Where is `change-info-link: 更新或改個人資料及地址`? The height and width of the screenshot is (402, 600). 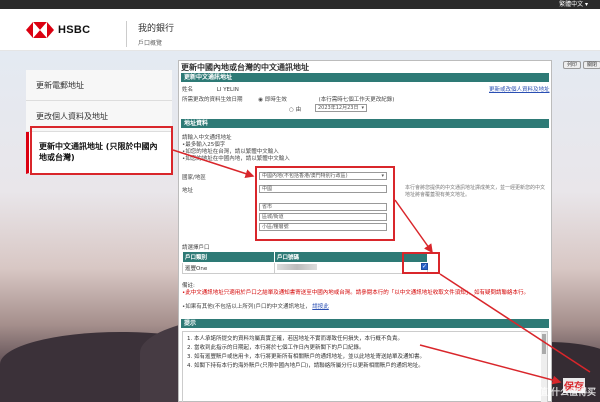
change-info-link: 更新或改個人資料及地址 is located at coordinates (519, 89).